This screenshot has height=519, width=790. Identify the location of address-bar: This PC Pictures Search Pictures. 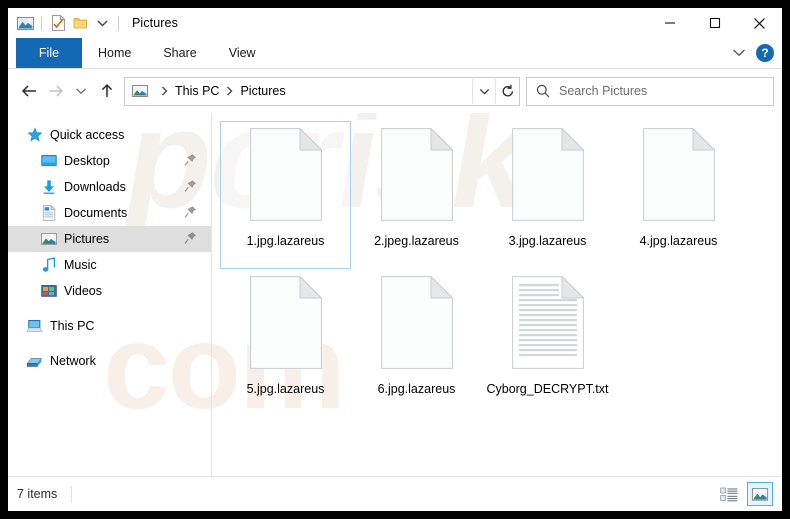
(395, 91).